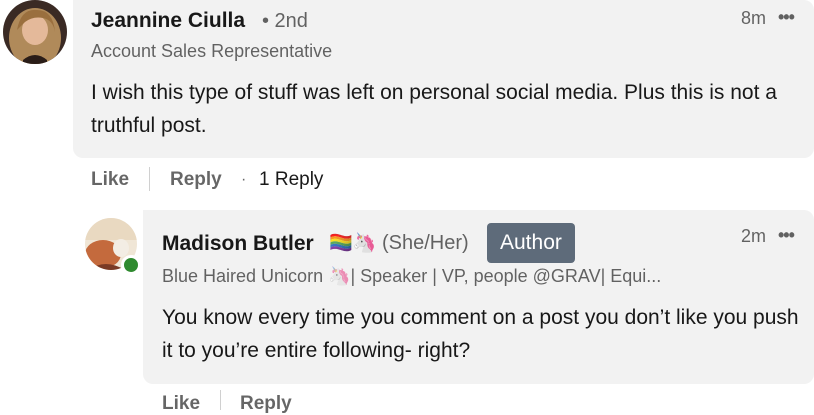 The height and width of the screenshot is (415, 814). What do you see at coordinates (754, 18) in the screenshot?
I see `comment-timestamp: 8m` at bounding box center [754, 18].